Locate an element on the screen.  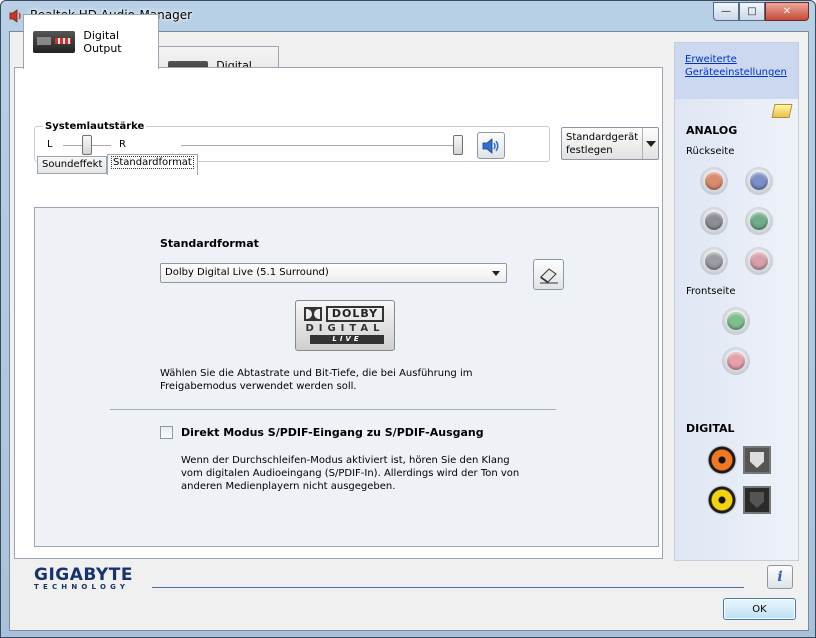
info-button: i is located at coordinates (780, 577).